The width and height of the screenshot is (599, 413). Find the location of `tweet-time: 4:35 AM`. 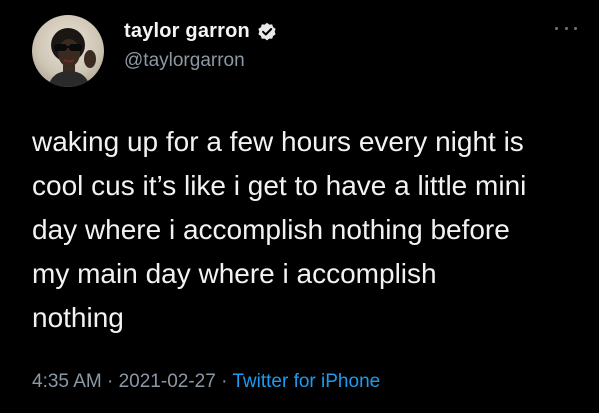

tweet-time: 4:35 AM is located at coordinates (67, 381).